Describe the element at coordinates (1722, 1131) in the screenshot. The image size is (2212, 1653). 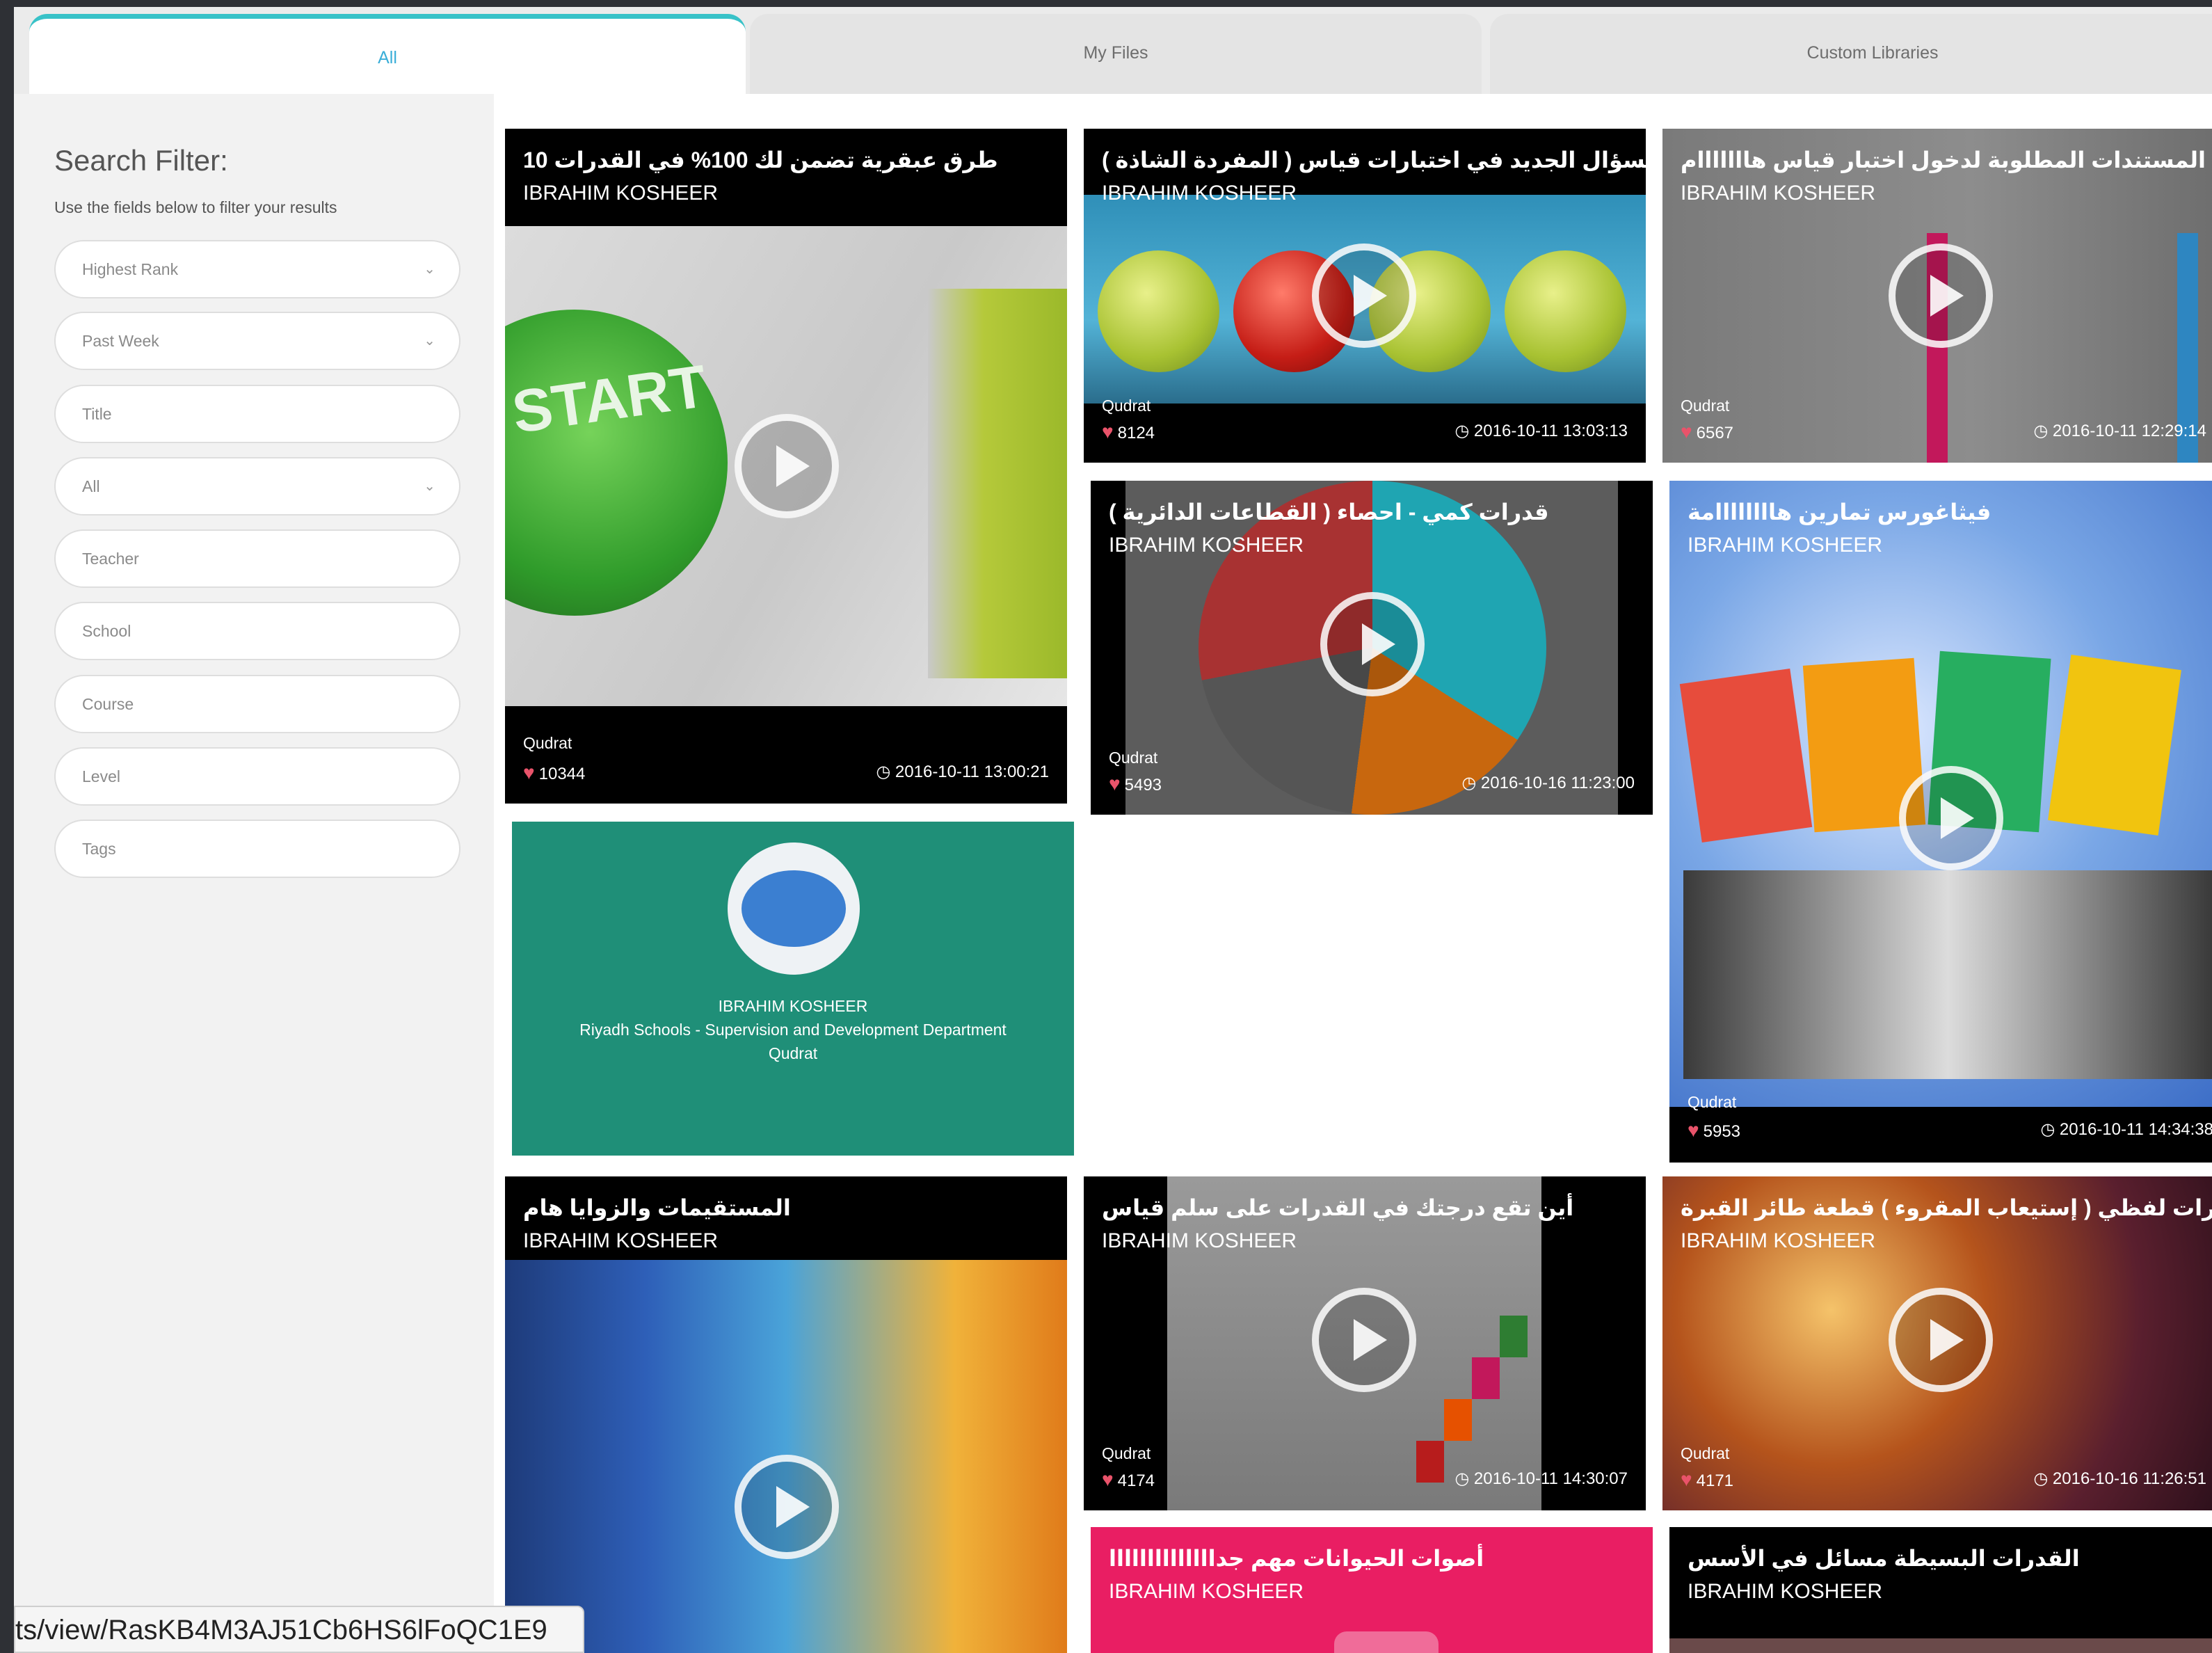
I see `likes-count: 5953` at that location.